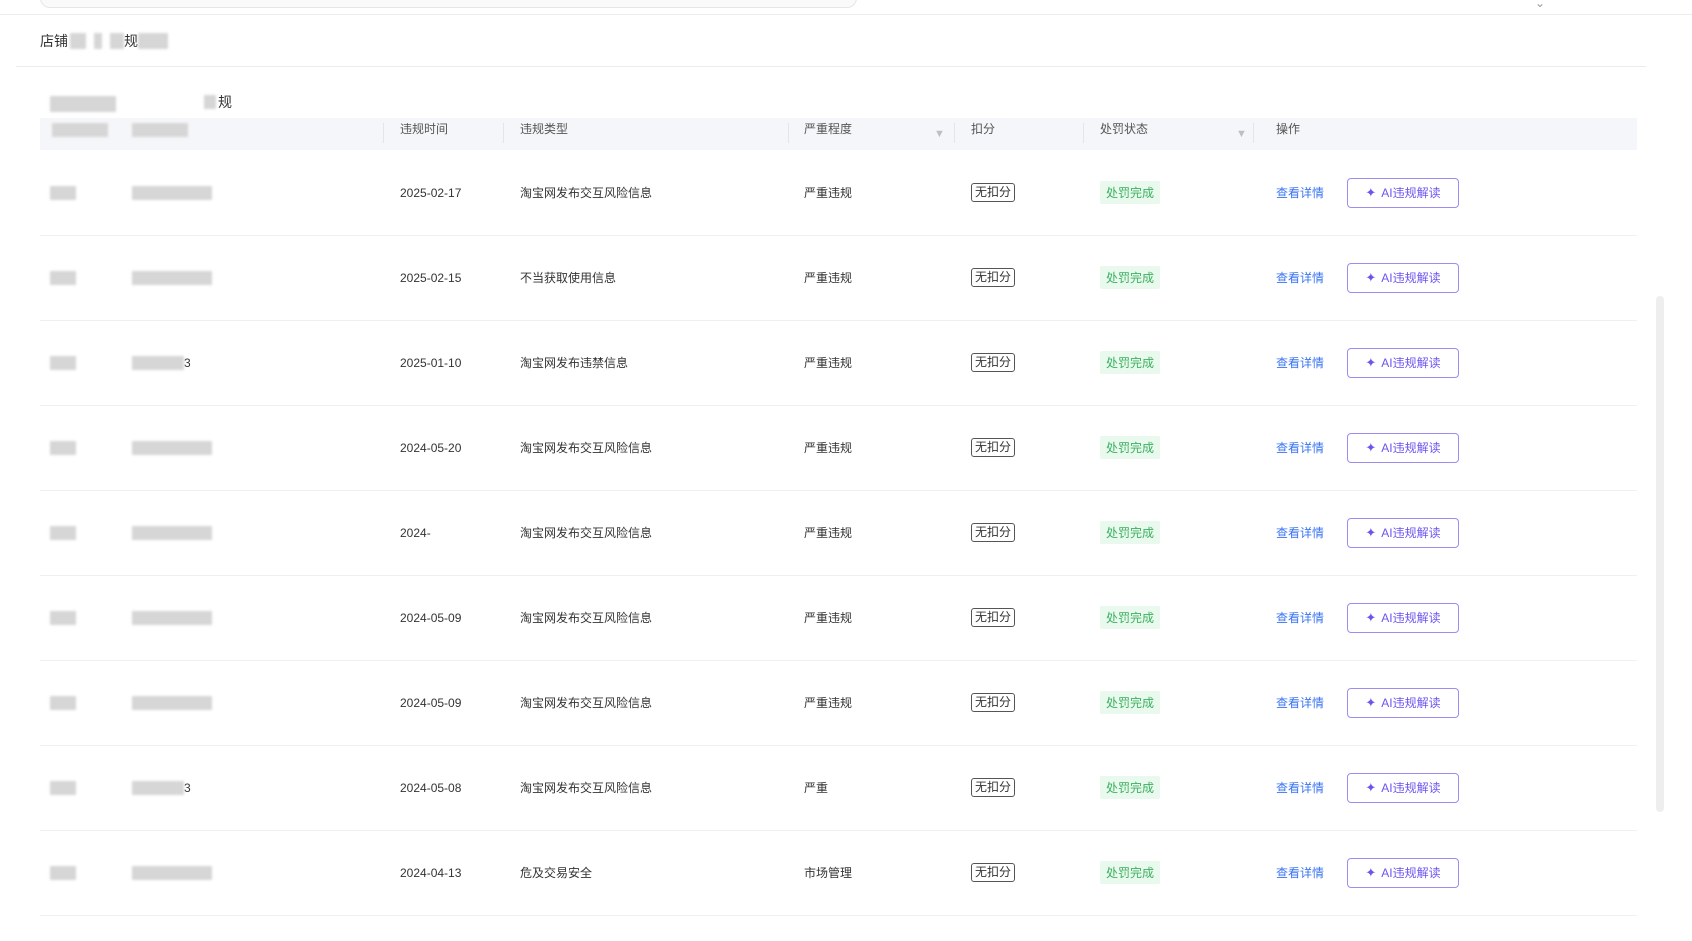 The width and height of the screenshot is (1692, 941). I want to click on cell-type: 淘宝网发布违禁信息, so click(574, 363).